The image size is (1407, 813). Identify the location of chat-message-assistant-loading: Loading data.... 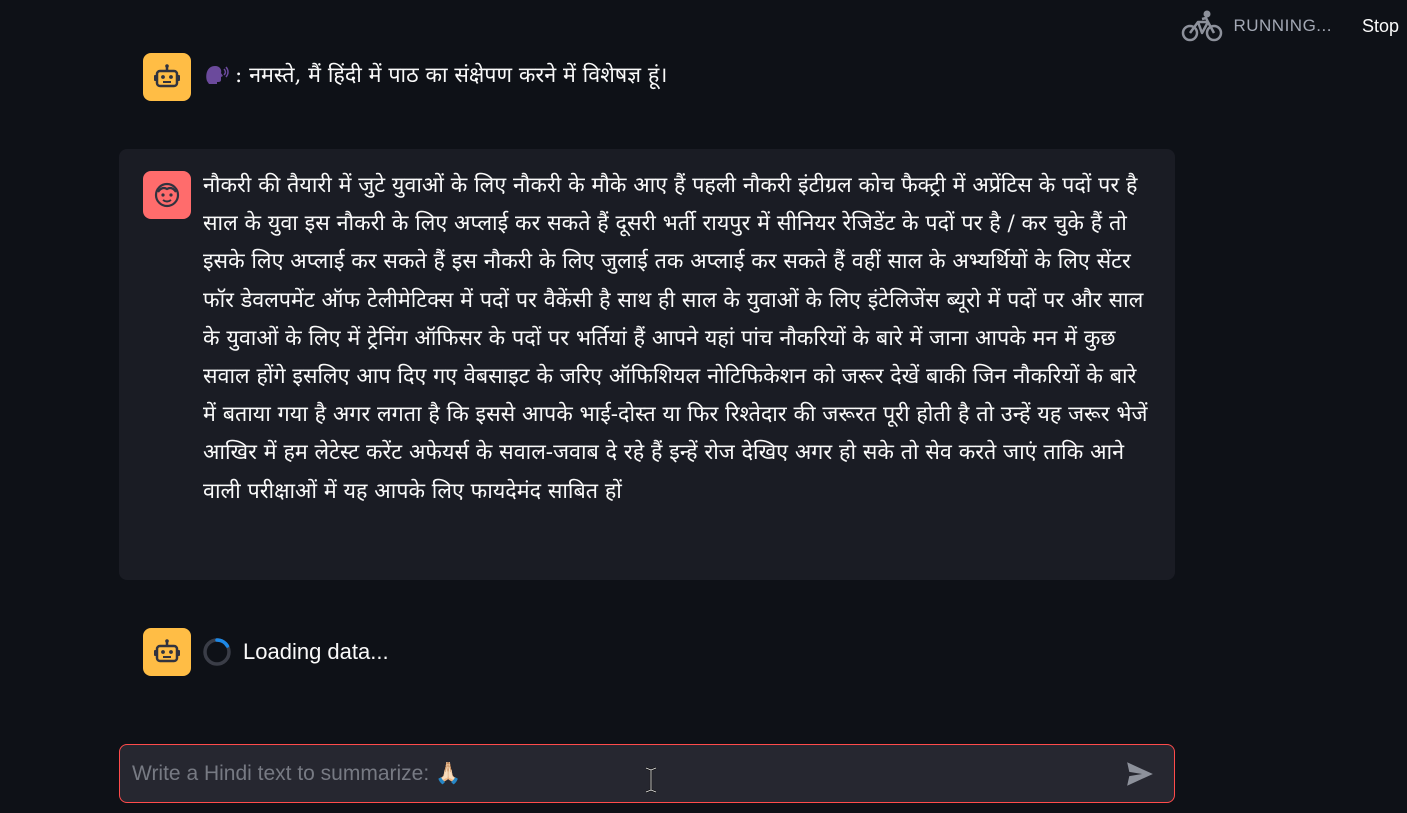
(647, 652).